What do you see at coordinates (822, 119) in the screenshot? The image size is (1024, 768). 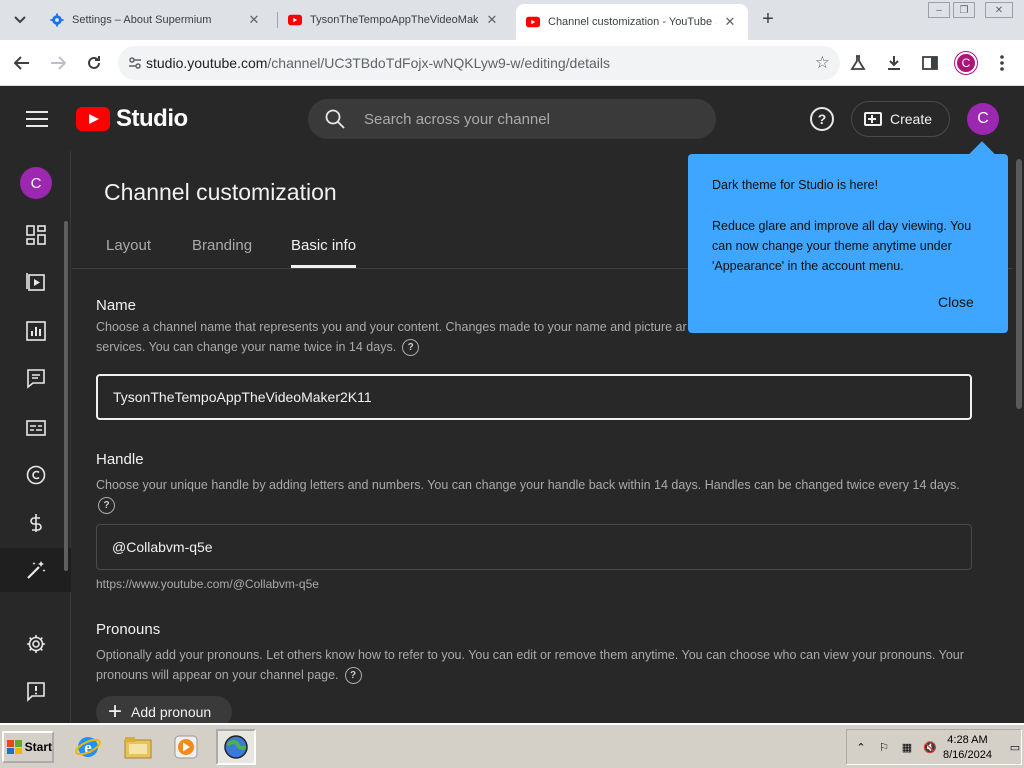 I see `help-icon: ?` at bounding box center [822, 119].